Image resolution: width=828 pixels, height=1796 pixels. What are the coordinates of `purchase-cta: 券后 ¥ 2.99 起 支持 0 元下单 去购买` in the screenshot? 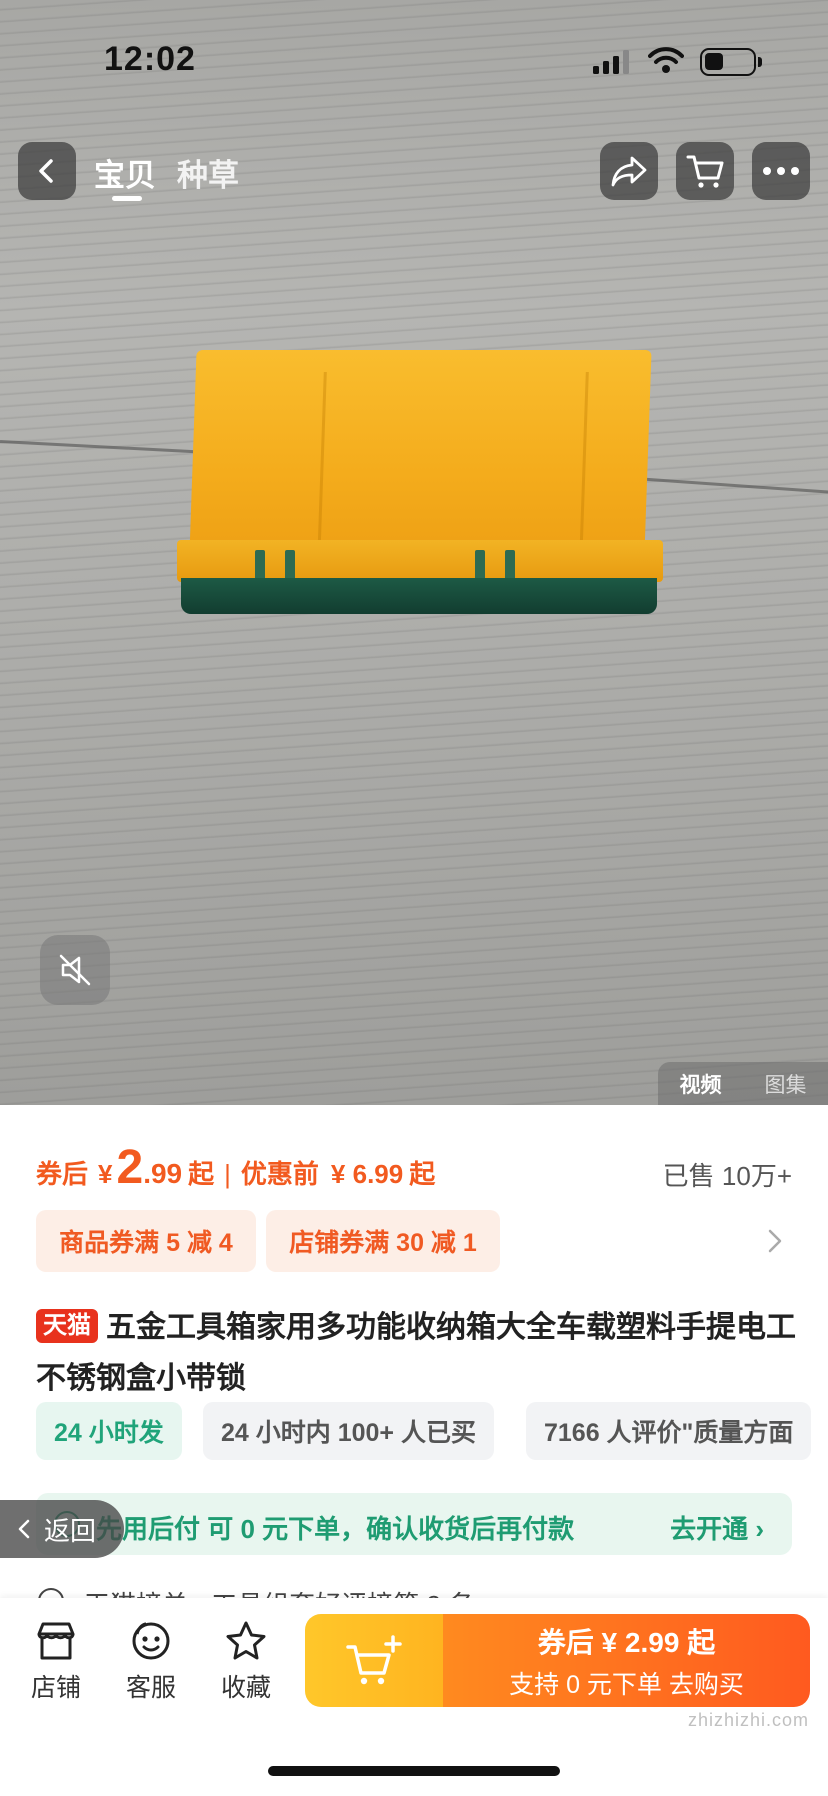 It's located at (557, 1660).